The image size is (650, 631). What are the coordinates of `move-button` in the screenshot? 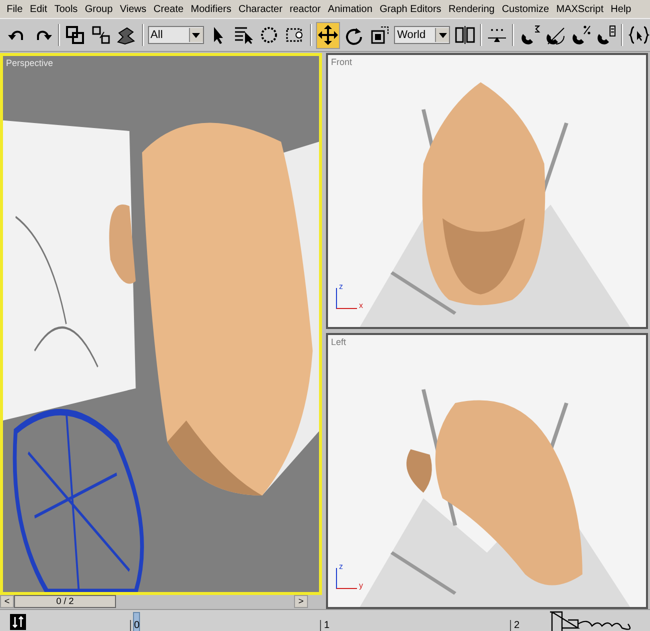 It's located at (328, 35).